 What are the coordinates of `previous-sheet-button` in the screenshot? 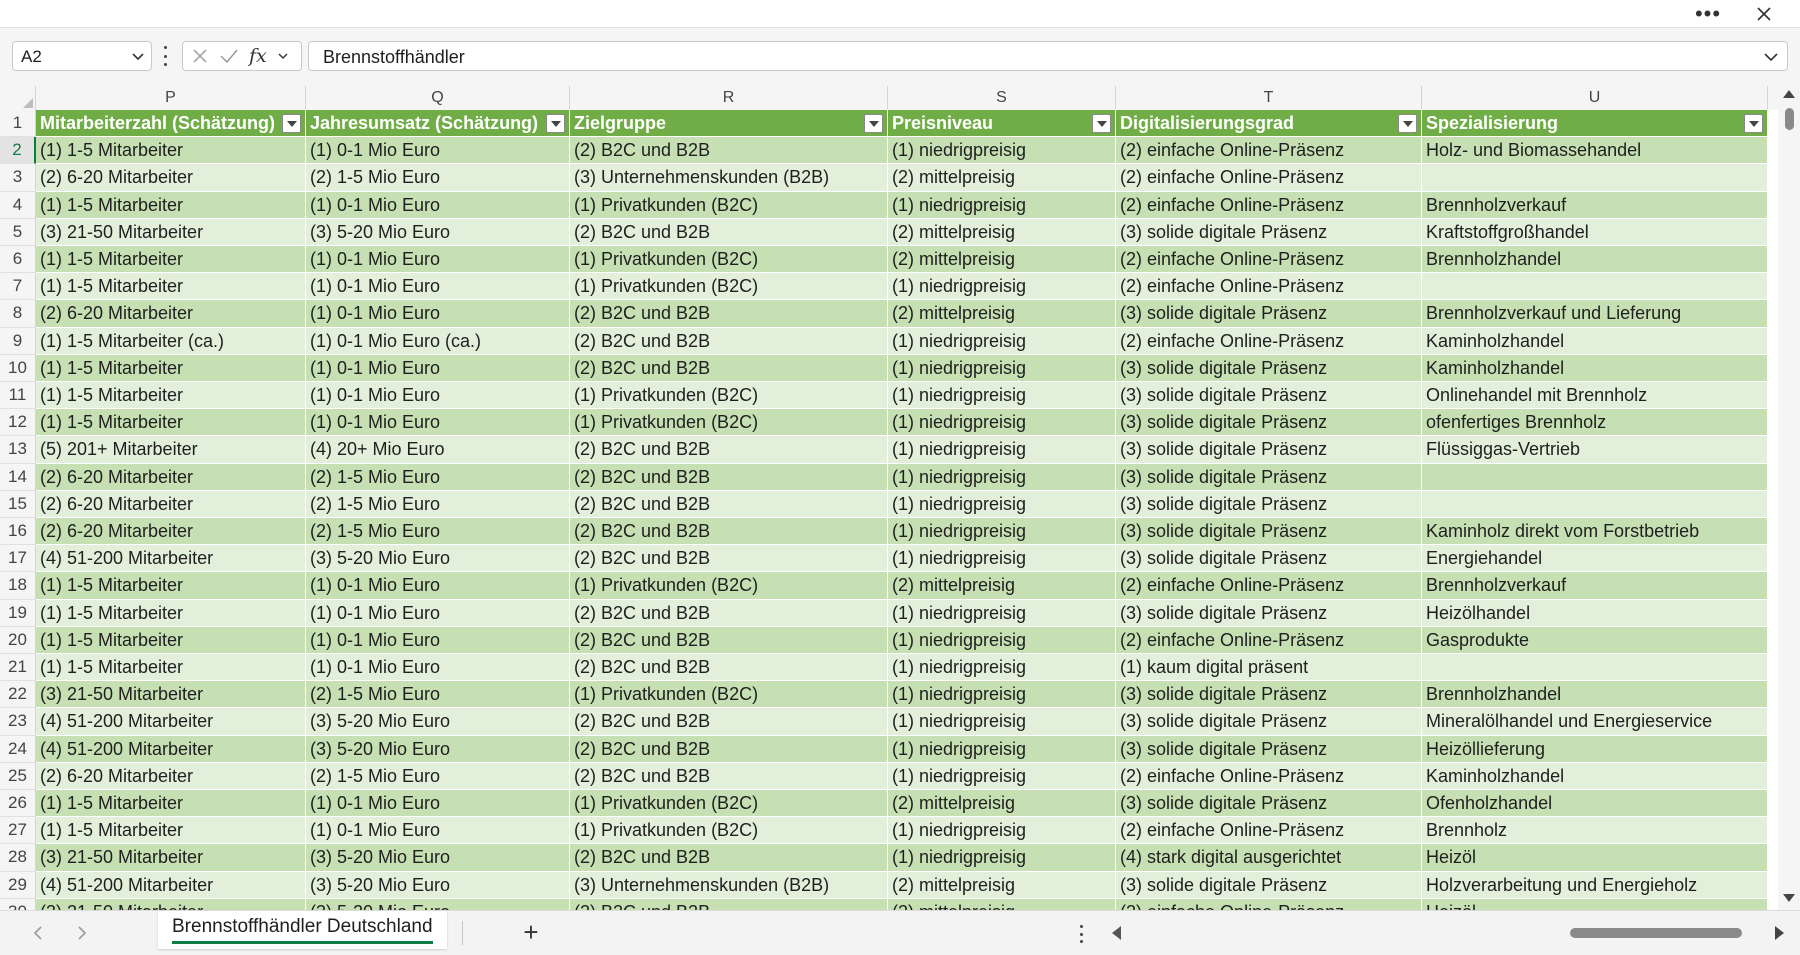 It's located at (38, 933).